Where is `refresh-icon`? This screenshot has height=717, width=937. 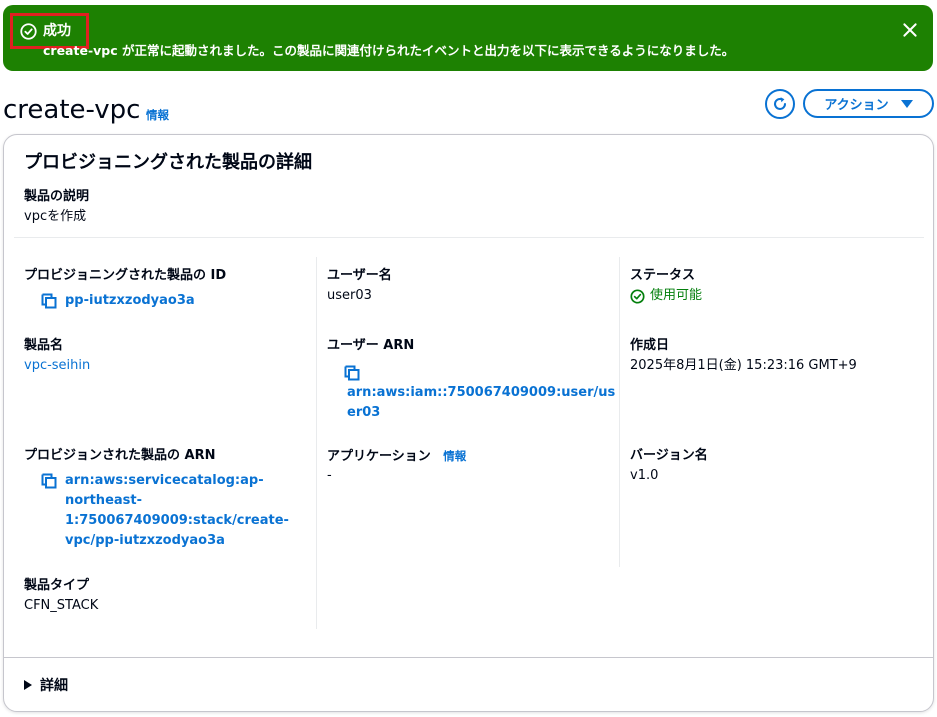 refresh-icon is located at coordinates (780, 103).